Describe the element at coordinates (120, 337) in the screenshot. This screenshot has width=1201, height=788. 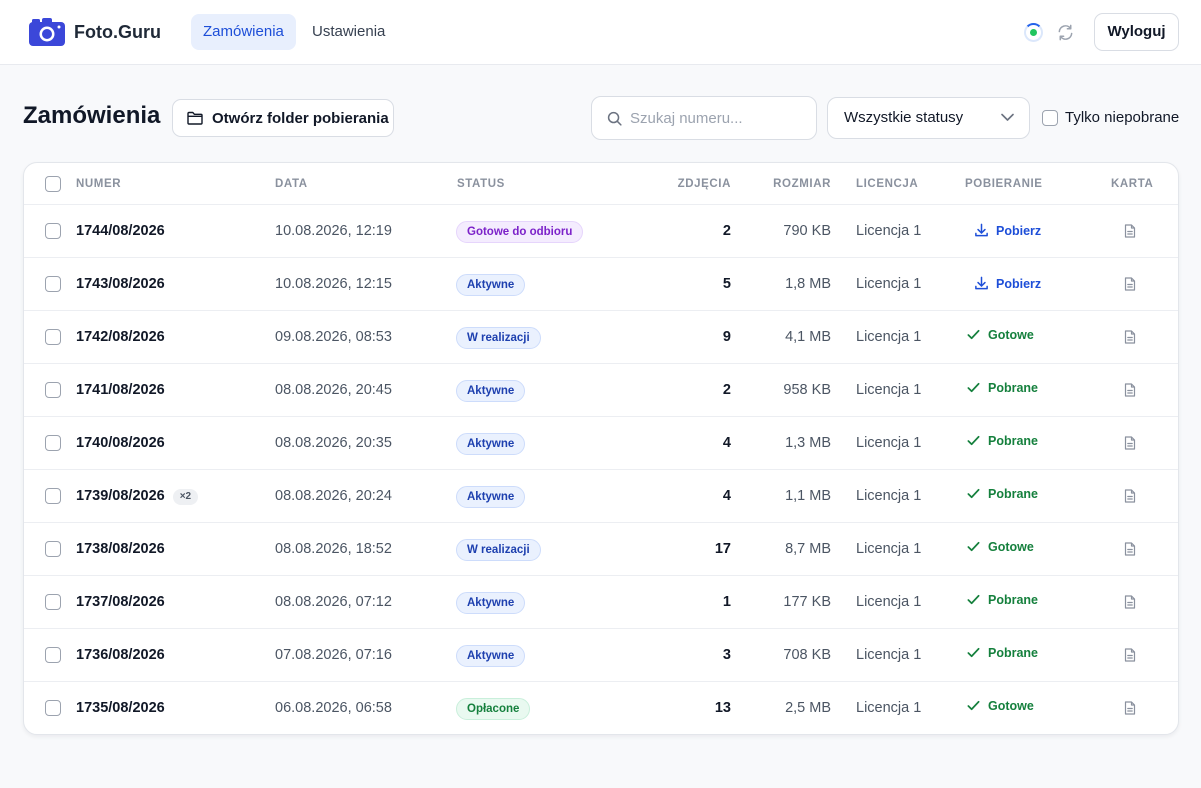
I see `order-number-cell: 1742/08/2026` at that location.